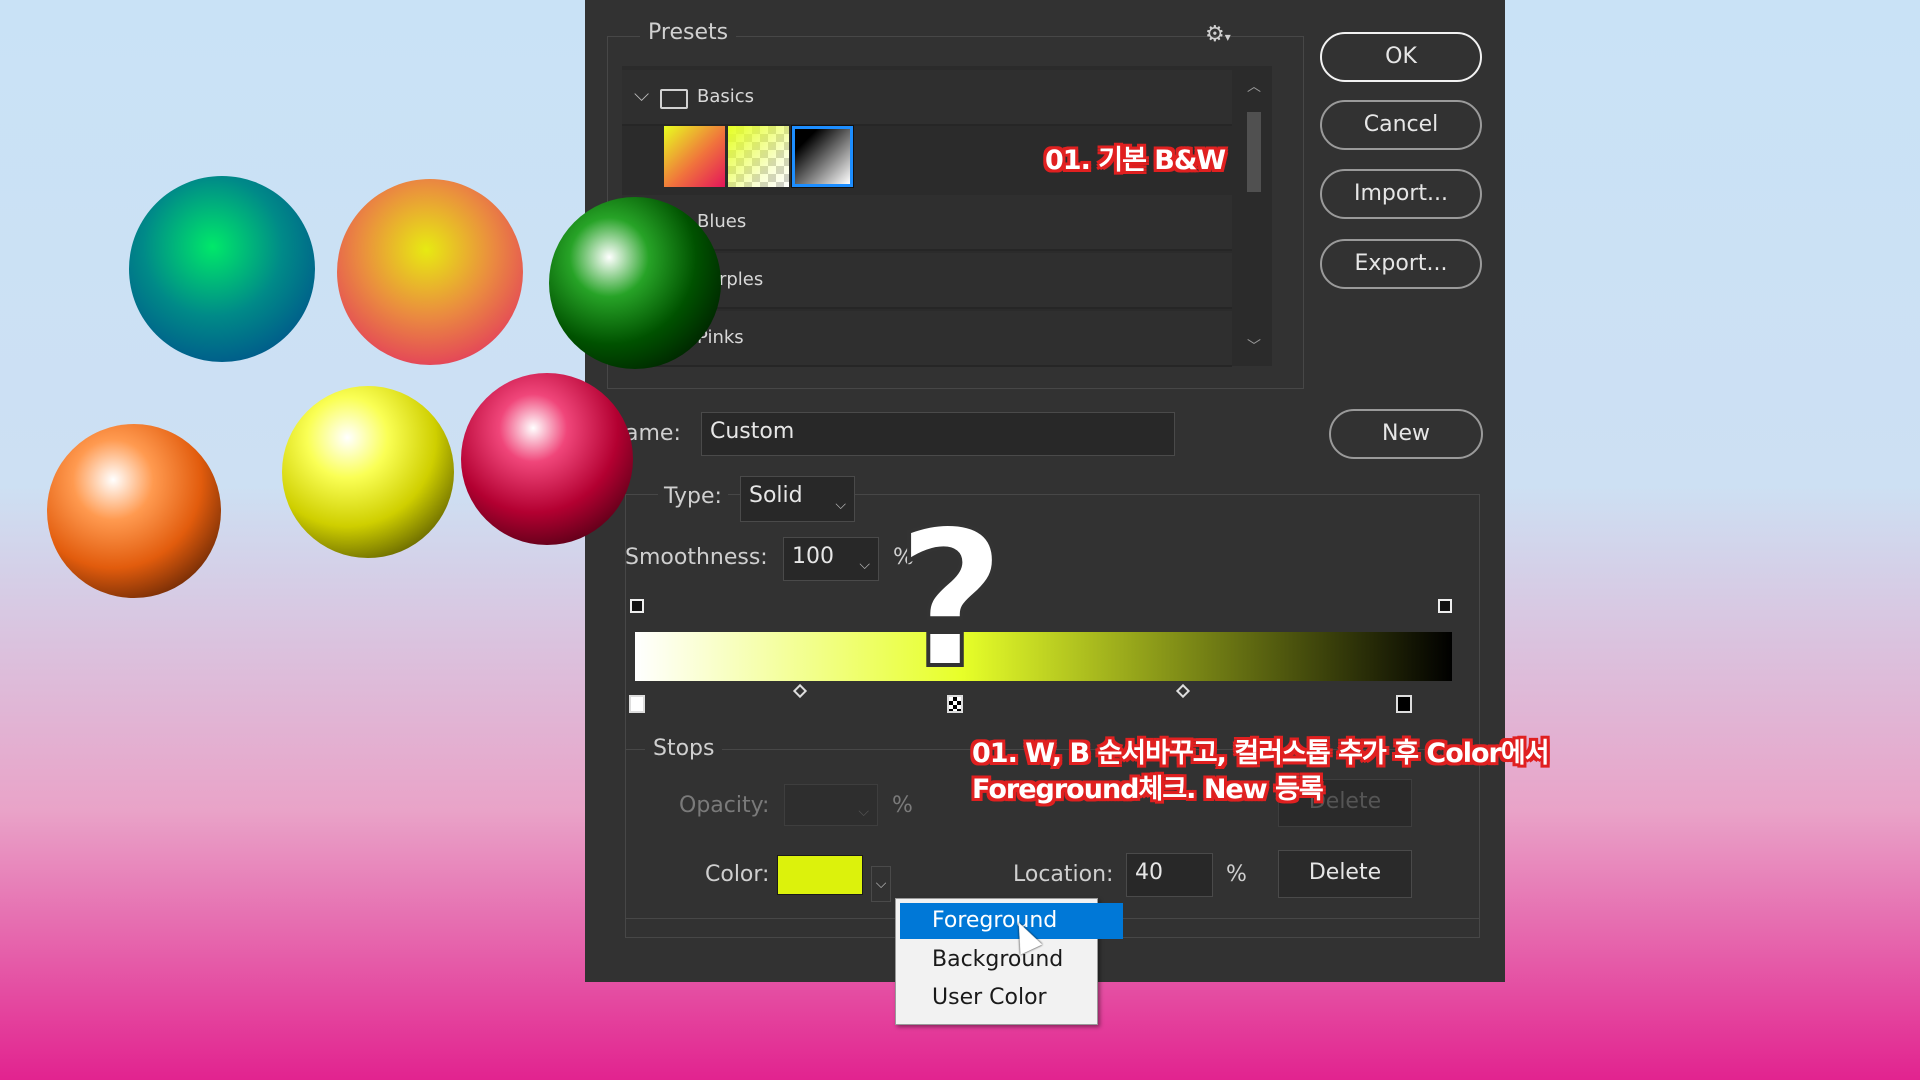  Describe the element at coordinates (820, 875) in the screenshot. I see `stop-color-swatch` at that location.